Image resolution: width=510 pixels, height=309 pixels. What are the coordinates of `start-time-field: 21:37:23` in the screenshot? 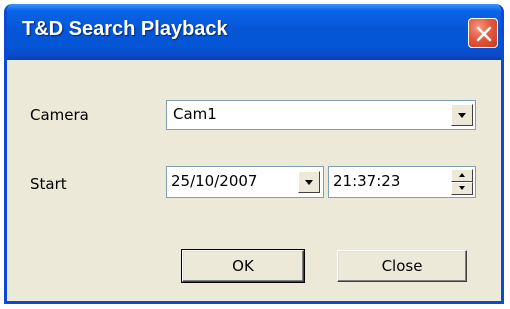 It's located at (402, 182).